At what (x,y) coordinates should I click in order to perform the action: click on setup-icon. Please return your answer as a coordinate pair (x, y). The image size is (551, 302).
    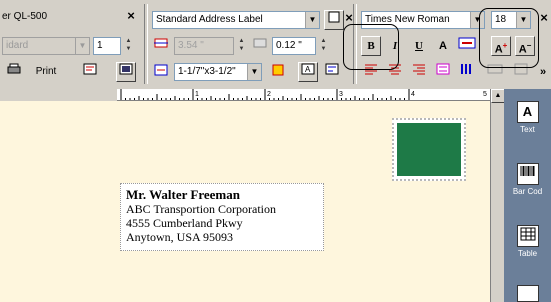
    Looking at the image, I should click on (126, 72).